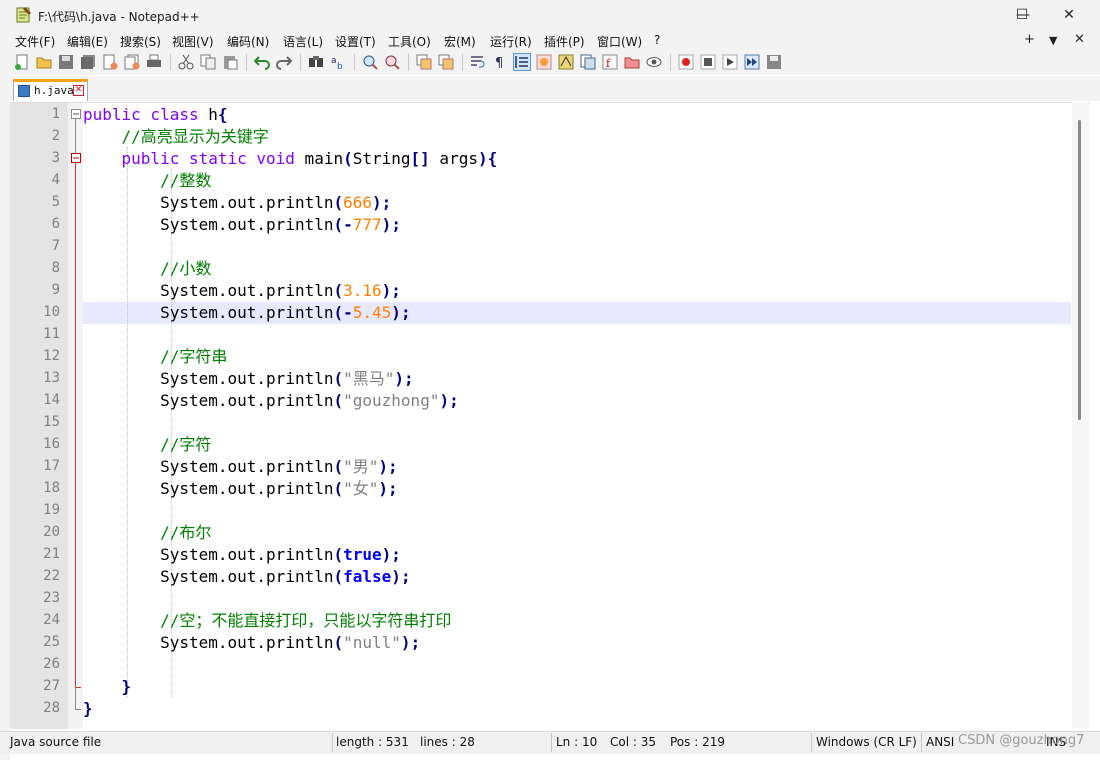 Image resolution: width=1100 pixels, height=760 pixels. I want to click on status-eol: Windows (CR LF), so click(866, 742).